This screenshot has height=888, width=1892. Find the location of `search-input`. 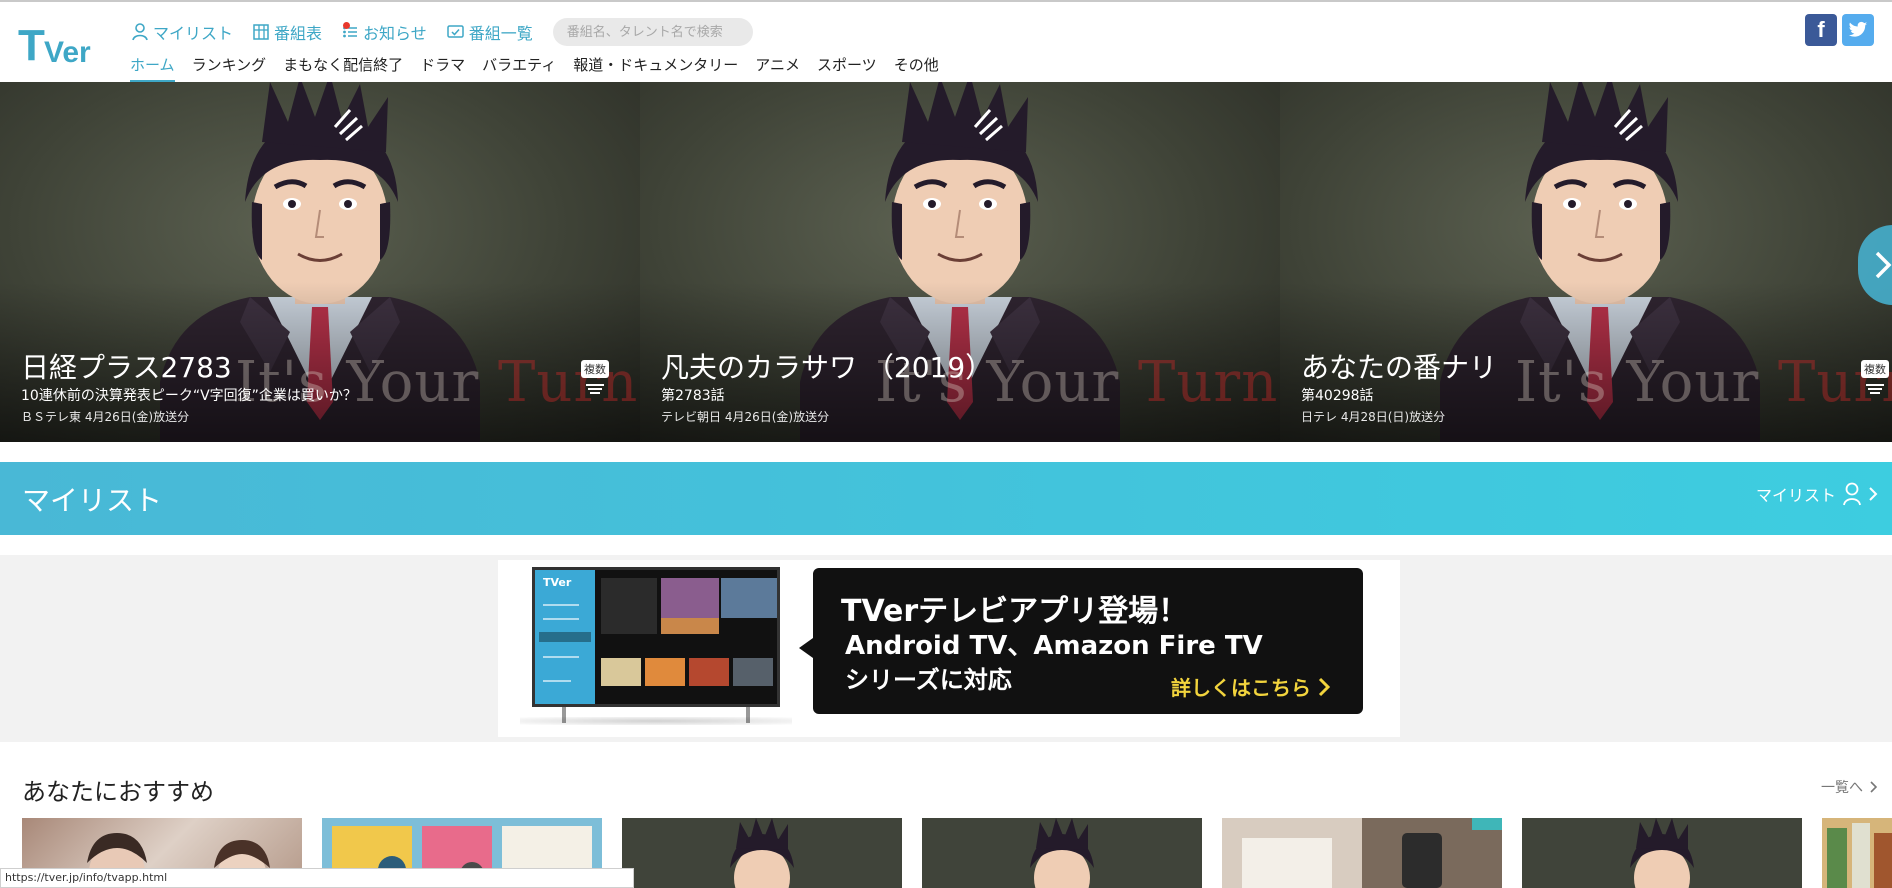

search-input is located at coordinates (652, 32).